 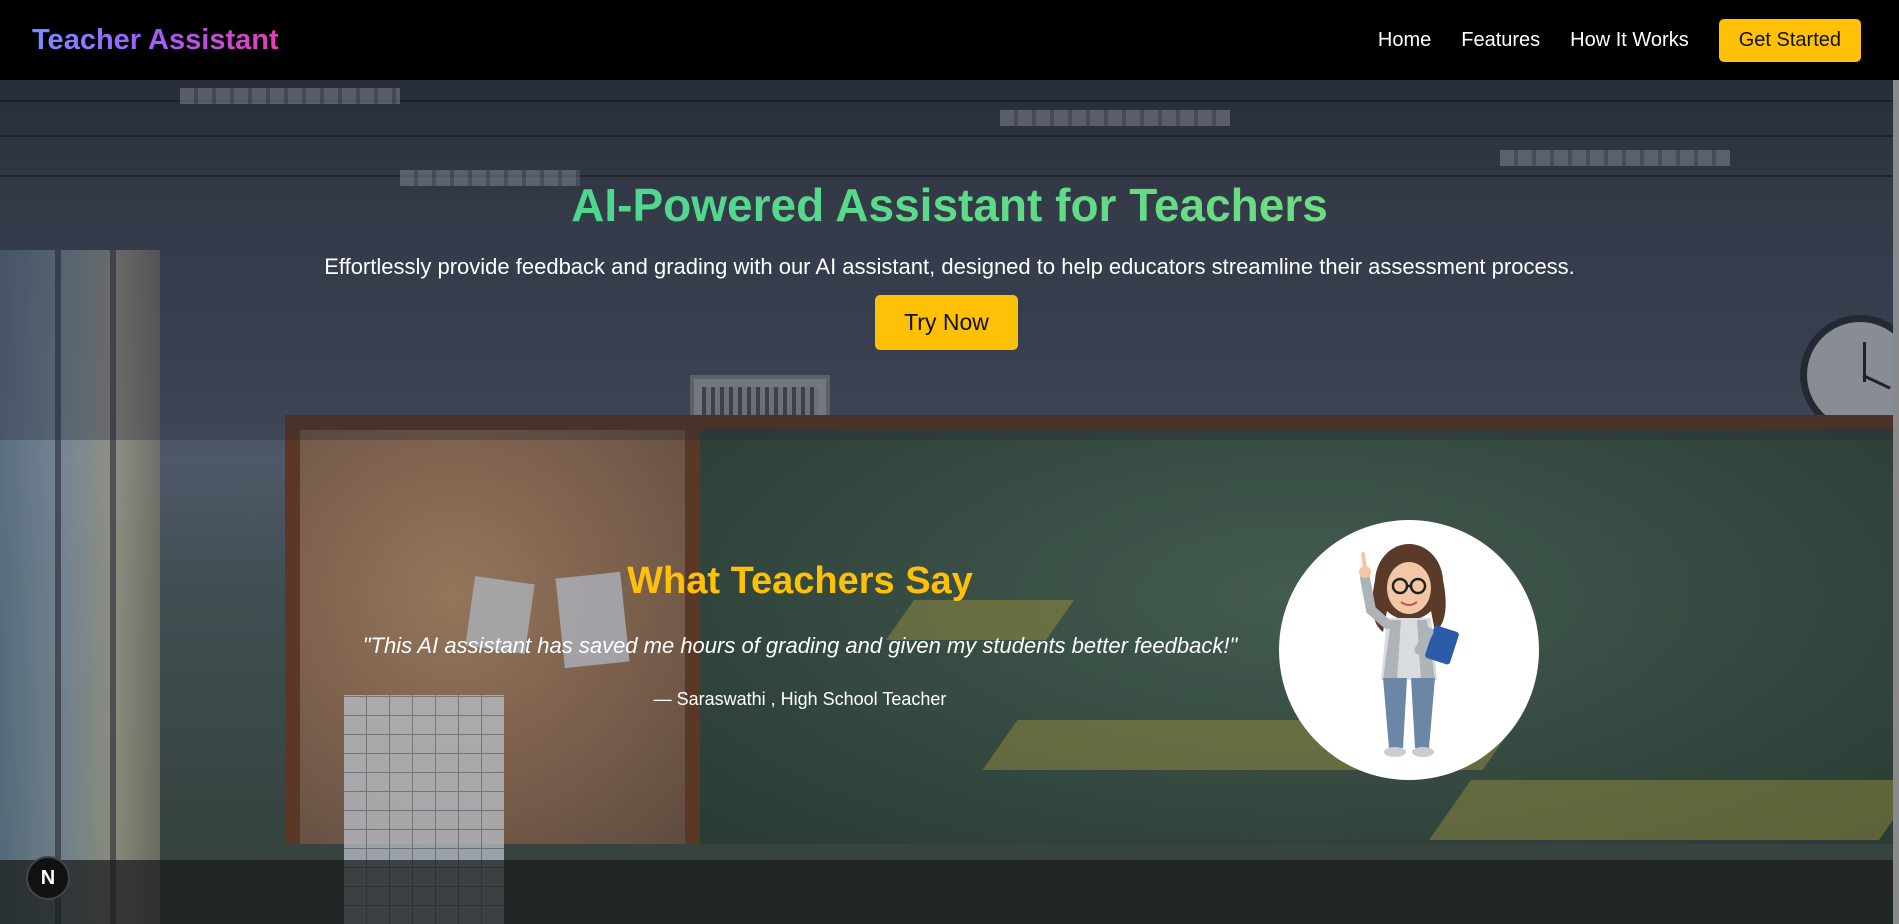 What do you see at coordinates (48, 878) in the screenshot?
I see `dev-tools-badge: N` at bounding box center [48, 878].